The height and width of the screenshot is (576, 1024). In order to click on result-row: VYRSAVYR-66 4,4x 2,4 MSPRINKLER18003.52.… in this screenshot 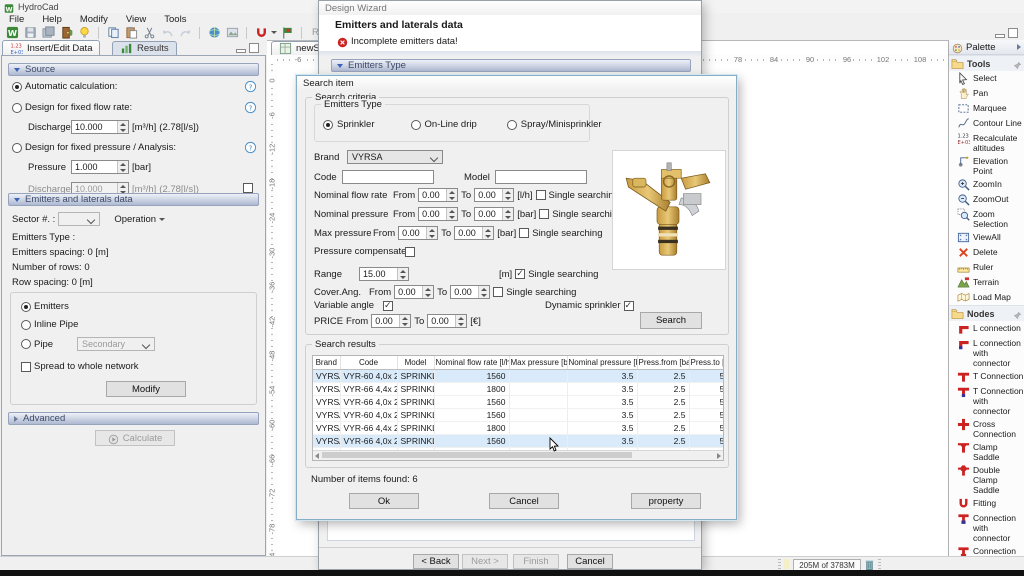, I will do `click(518, 389)`.